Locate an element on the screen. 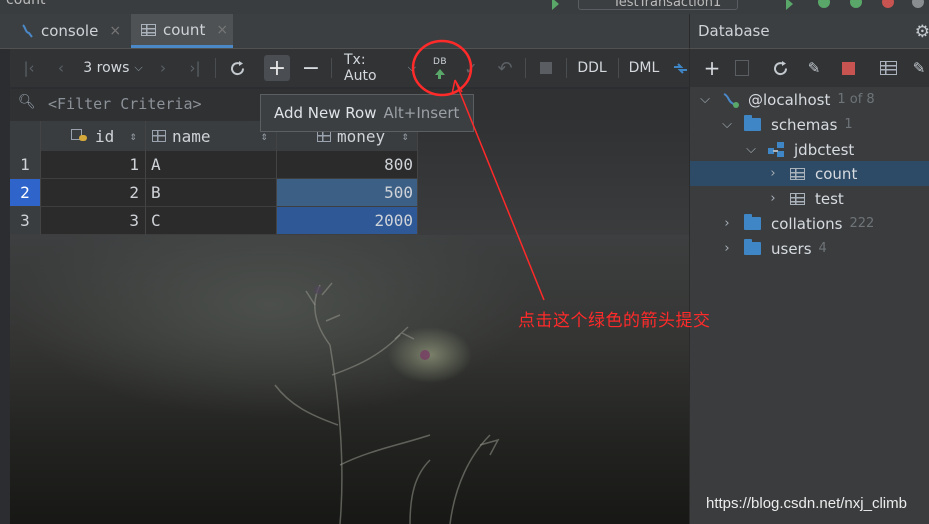  annotation-pointer is located at coordinates (478, 170).